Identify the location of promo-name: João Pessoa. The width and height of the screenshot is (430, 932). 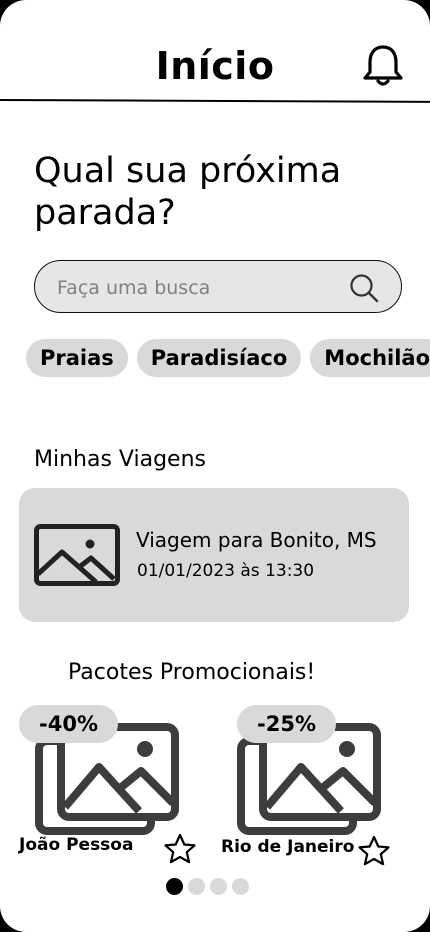
(76, 845).